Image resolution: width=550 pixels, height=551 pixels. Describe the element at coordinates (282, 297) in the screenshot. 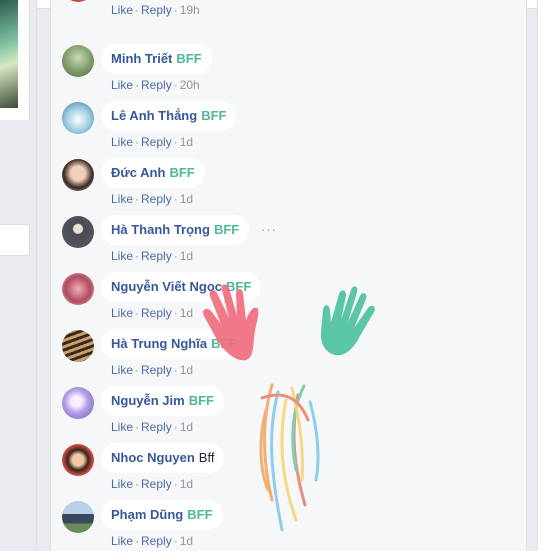

I see `comment-item: Nguyễn Viết Ngọc BFF Like · Reply · 1d` at that location.